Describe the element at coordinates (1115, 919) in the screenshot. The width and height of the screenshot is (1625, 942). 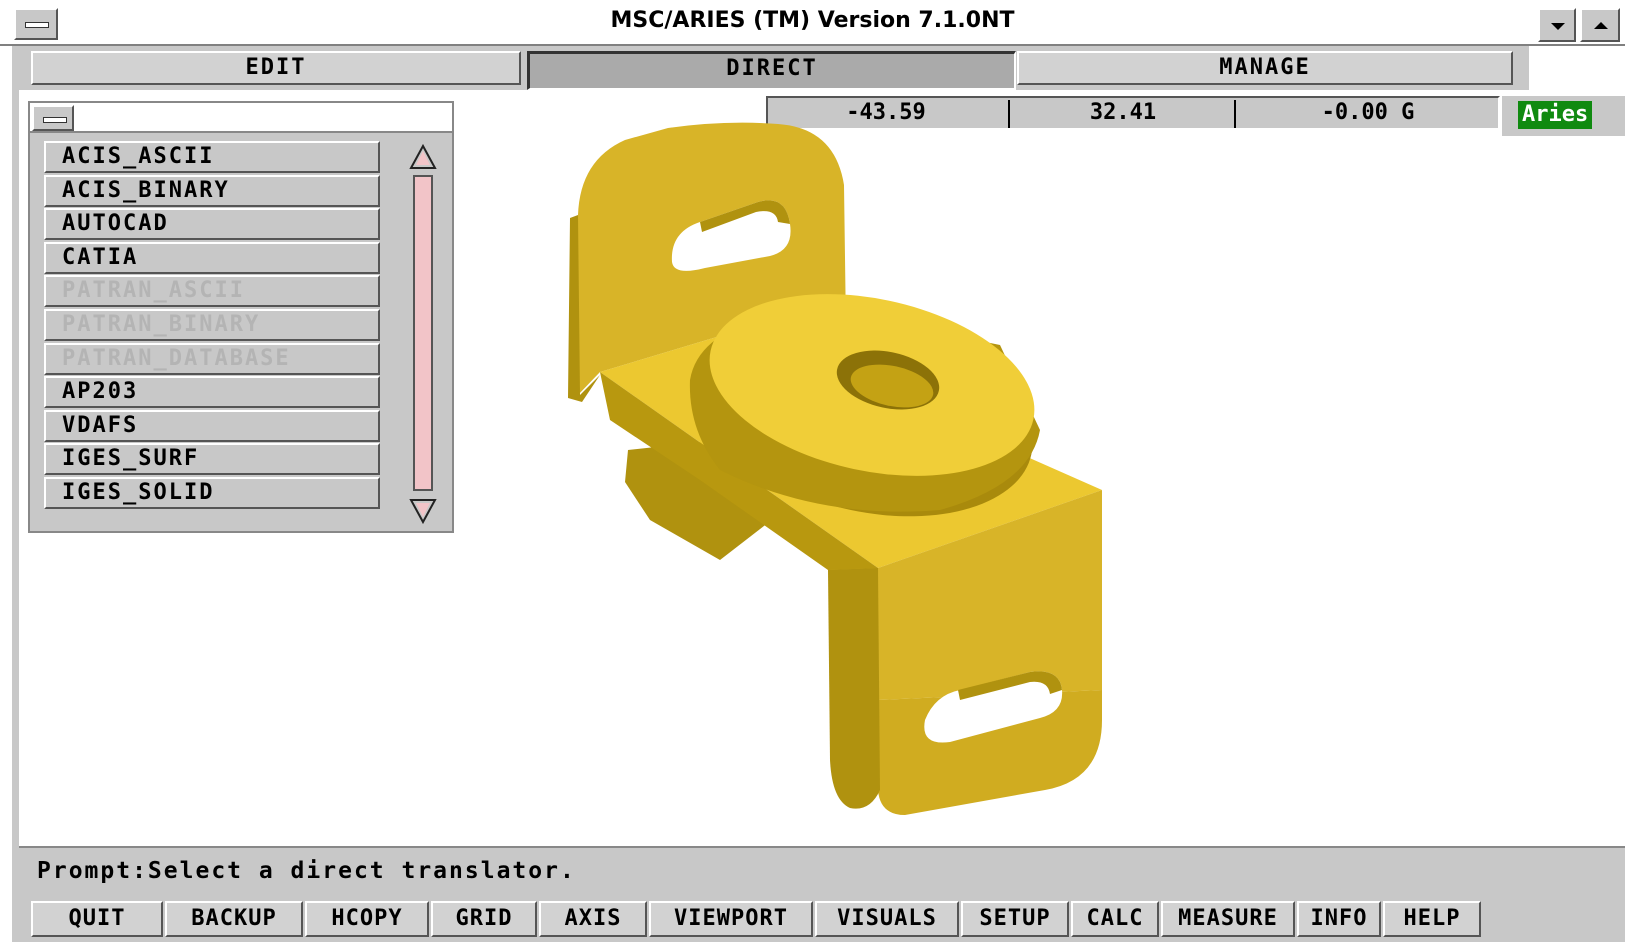
I see `calc-button: CALC` at that location.